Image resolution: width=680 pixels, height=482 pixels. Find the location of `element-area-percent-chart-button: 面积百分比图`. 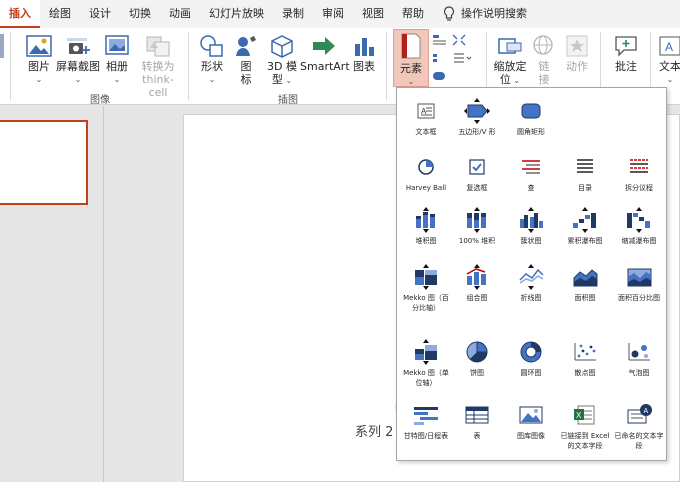

element-area-percent-chart-button: 面积百分比图 is located at coordinates (639, 283).